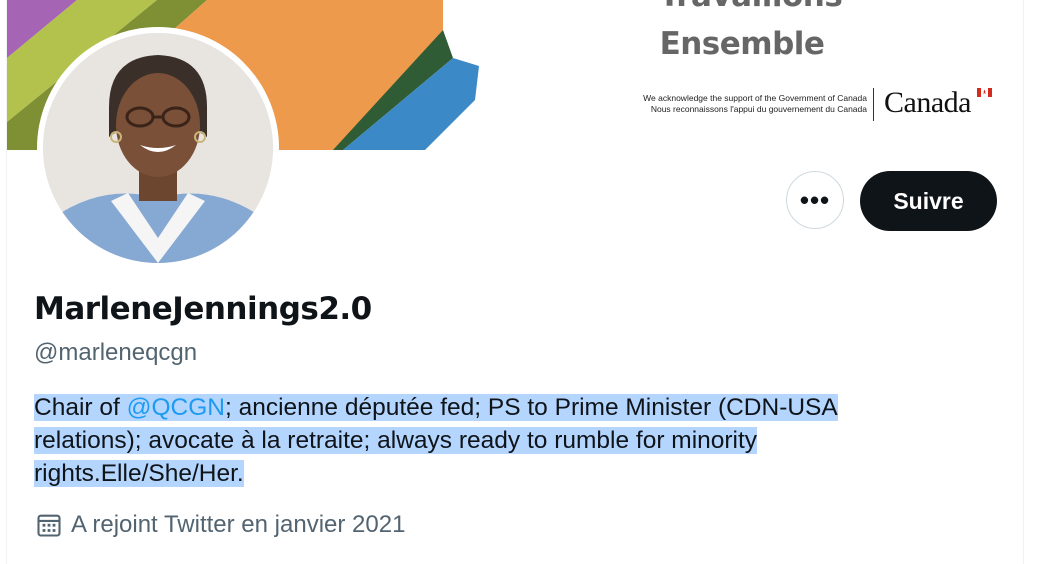 Image resolution: width=1038 pixels, height=564 pixels. Describe the element at coordinates (116, 352) in the screenshot. I see `profile-handle: @marleneqcgn` at that location.